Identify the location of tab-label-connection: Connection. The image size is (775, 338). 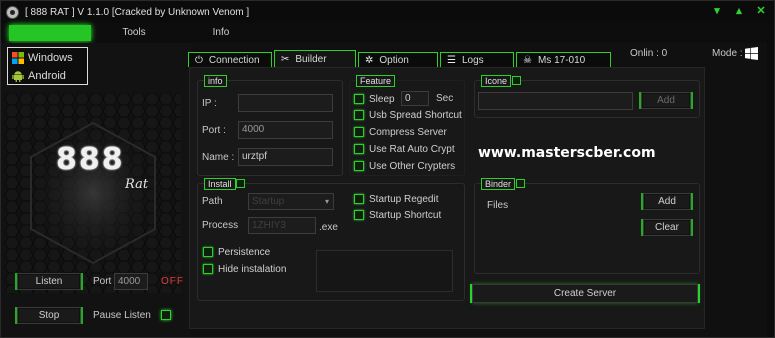
(234, 60).